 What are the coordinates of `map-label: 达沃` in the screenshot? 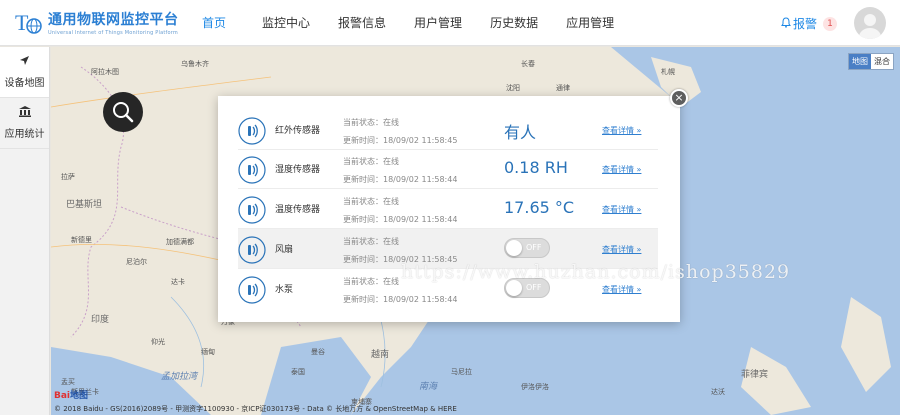 It's located at (718, 392).